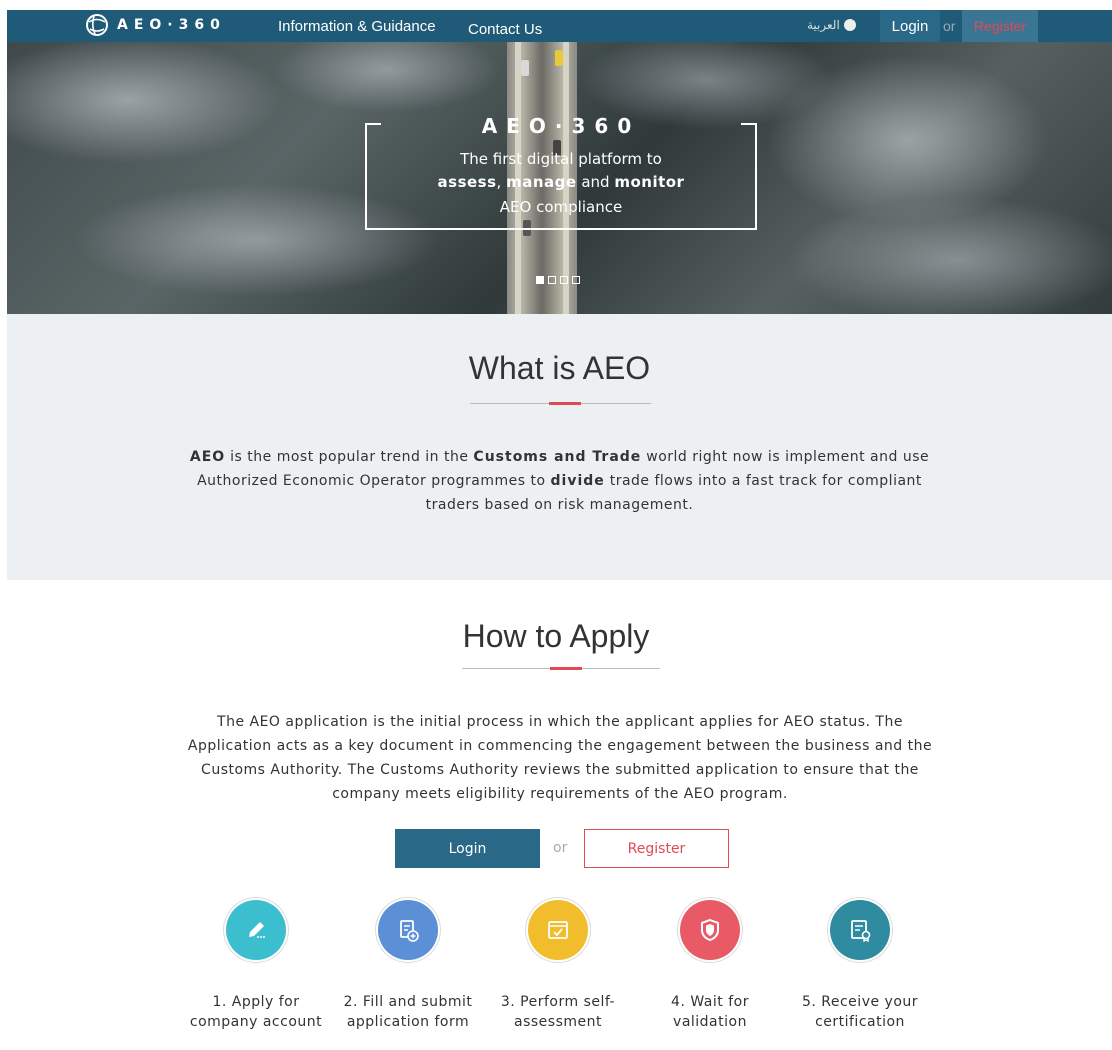  Describe the element at coordinates (501, 182) in the screenshot. I see `hero-comma: ,` at that location.